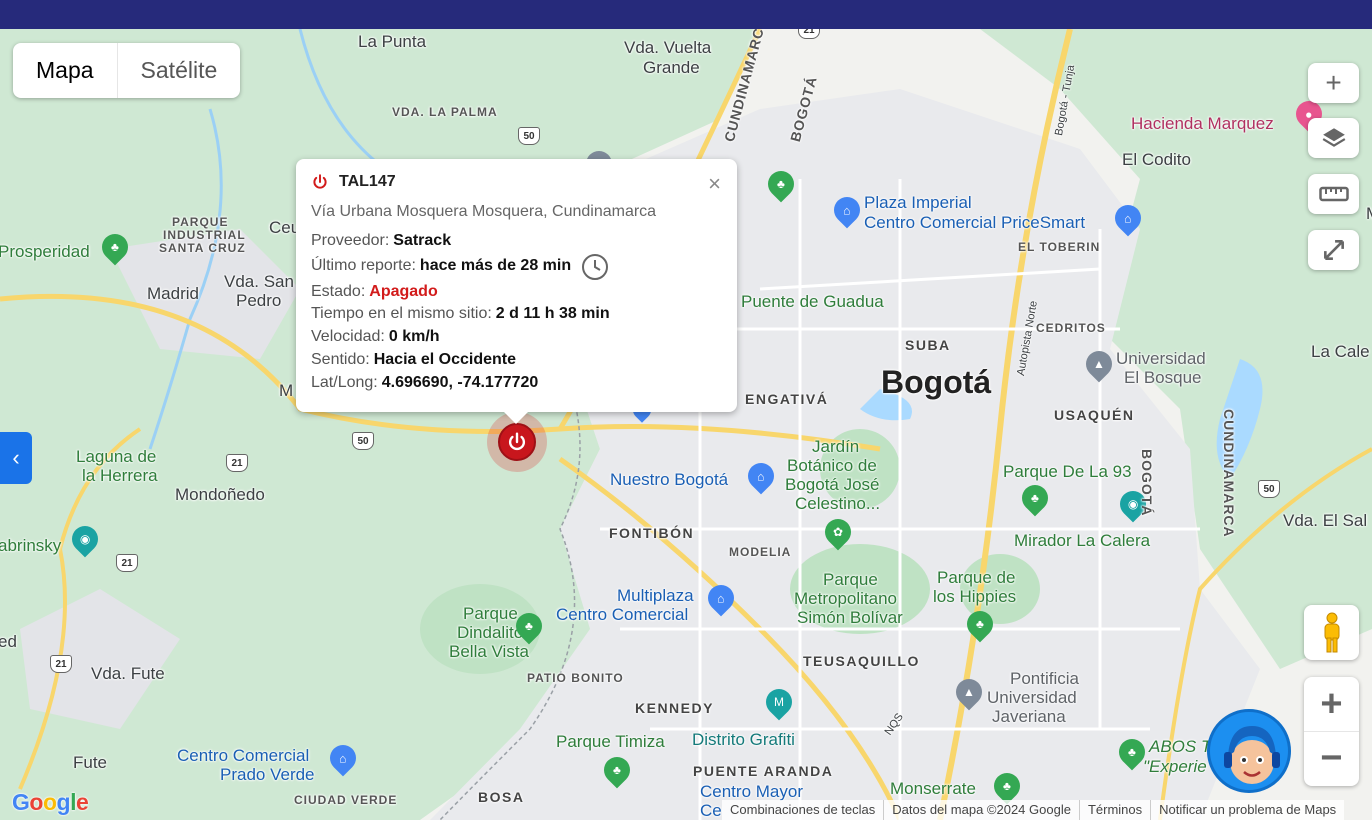 The width and height of the screenshot is (1372, 820). I want to click on map-type-satellite-button: Satélite, so click(178, 70).